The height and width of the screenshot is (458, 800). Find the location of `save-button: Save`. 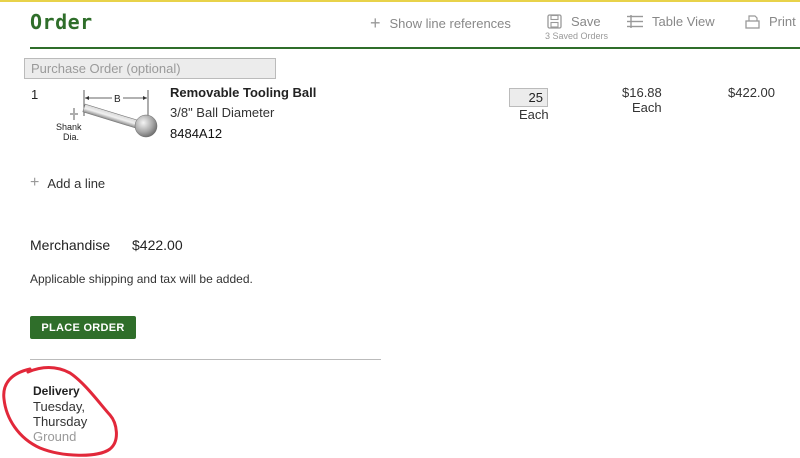

save-button: Save is located at coordinates (574, 21).